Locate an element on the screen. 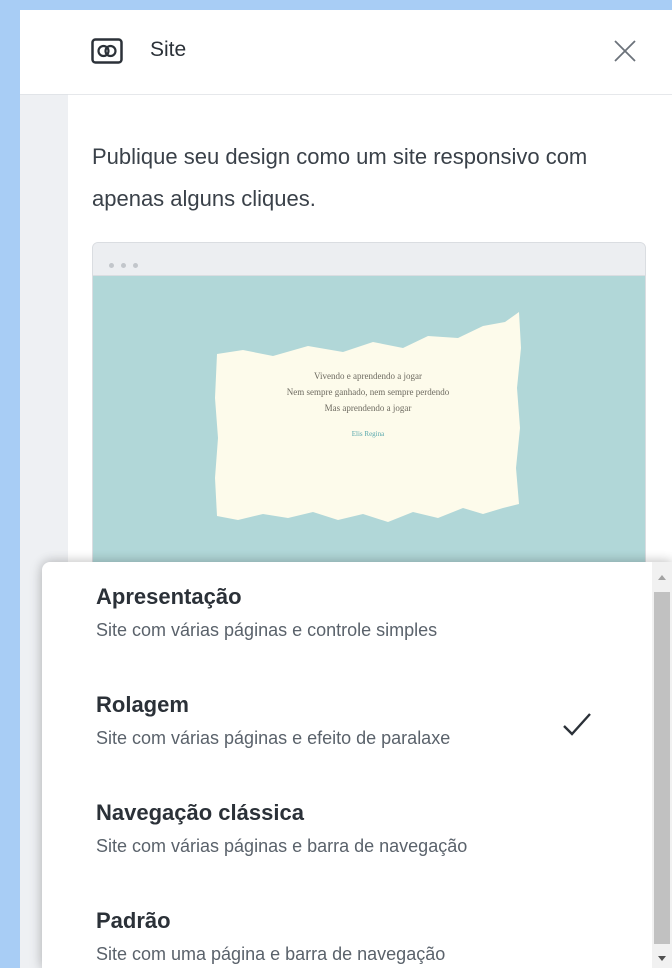 This screenshot has width=672, height=968. poem-line-3: Mas aprendendo a jogar is located at coordinates (368, 408).